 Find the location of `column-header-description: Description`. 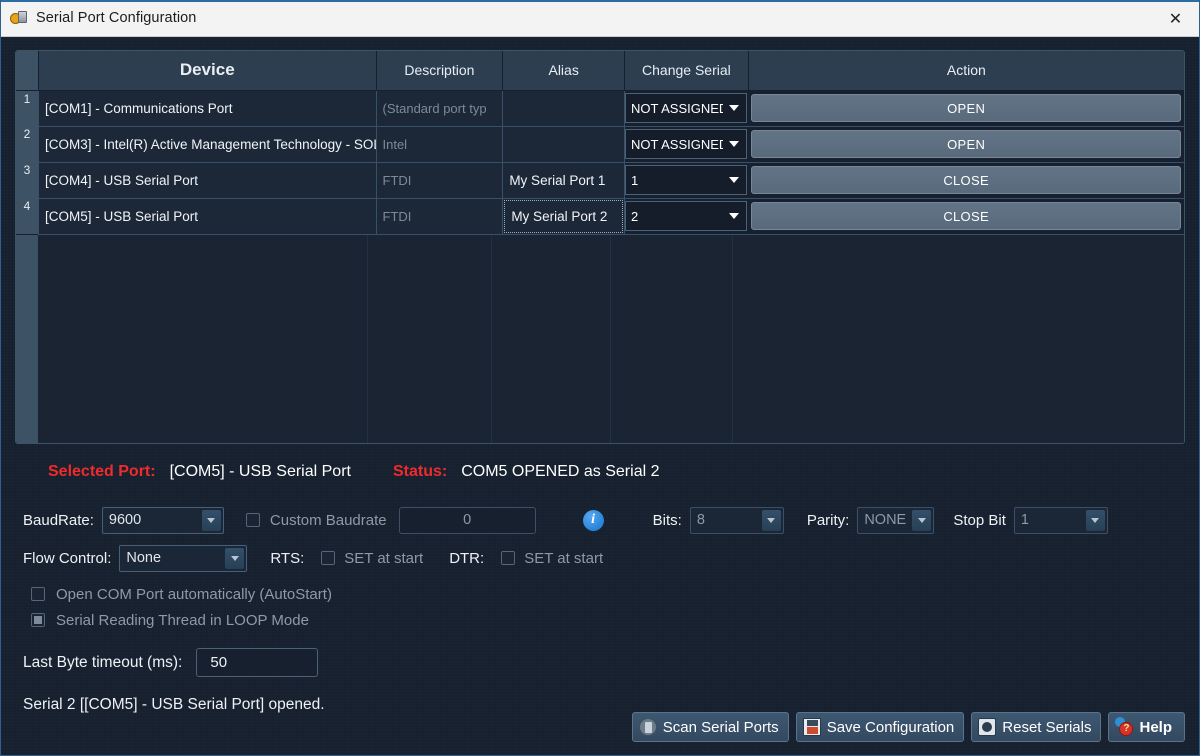

column-header-description: Description is located at coordinates (440, 71).